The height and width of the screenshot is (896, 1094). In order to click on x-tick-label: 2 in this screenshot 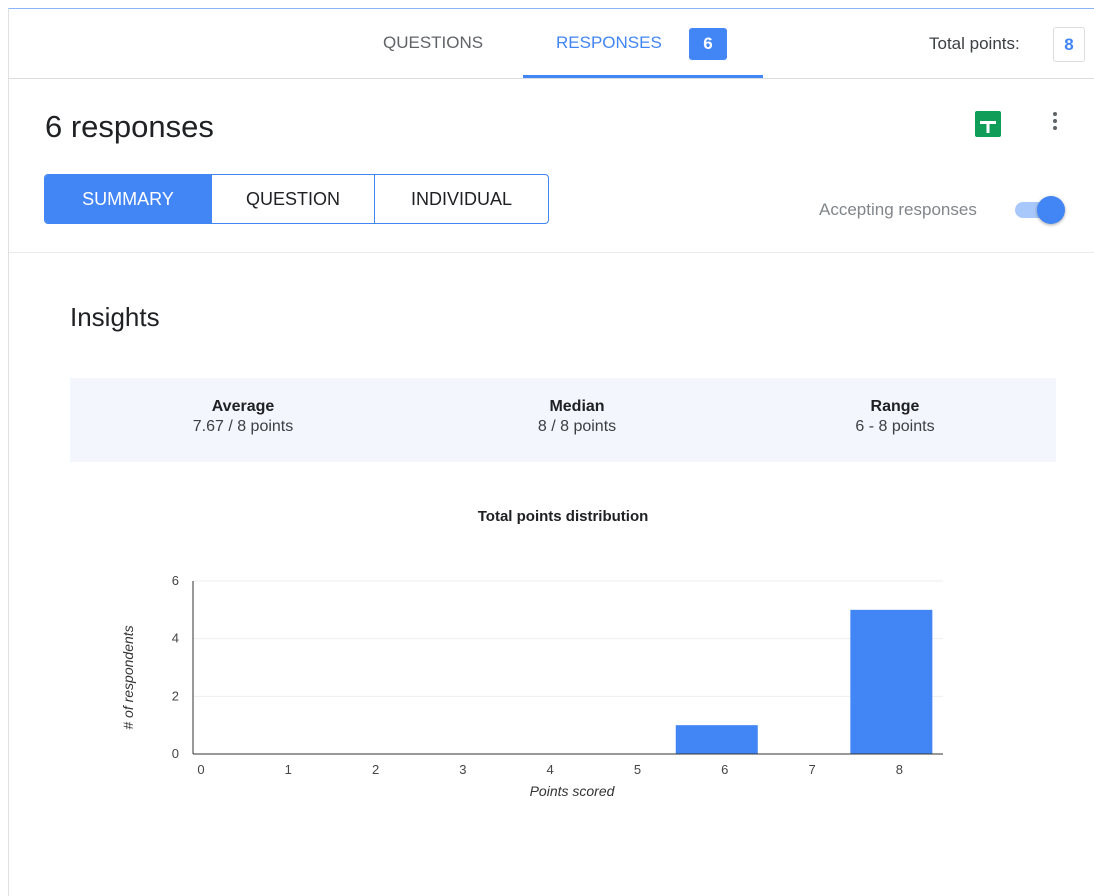, I will do `click(375, 769)`.